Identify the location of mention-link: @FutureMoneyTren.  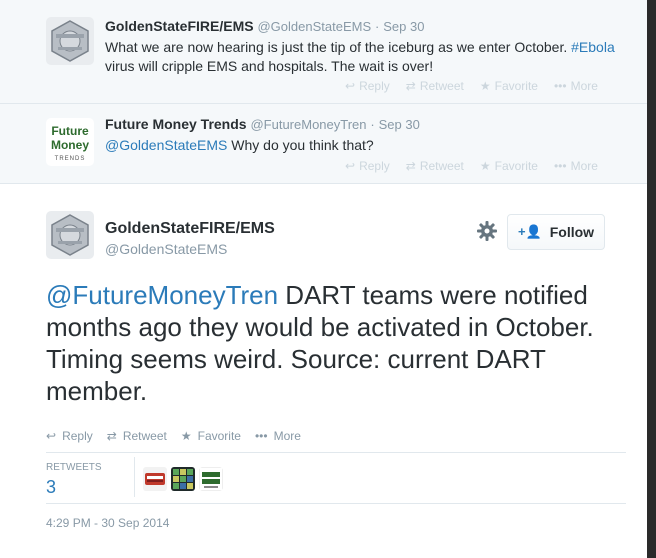
(162, 295).